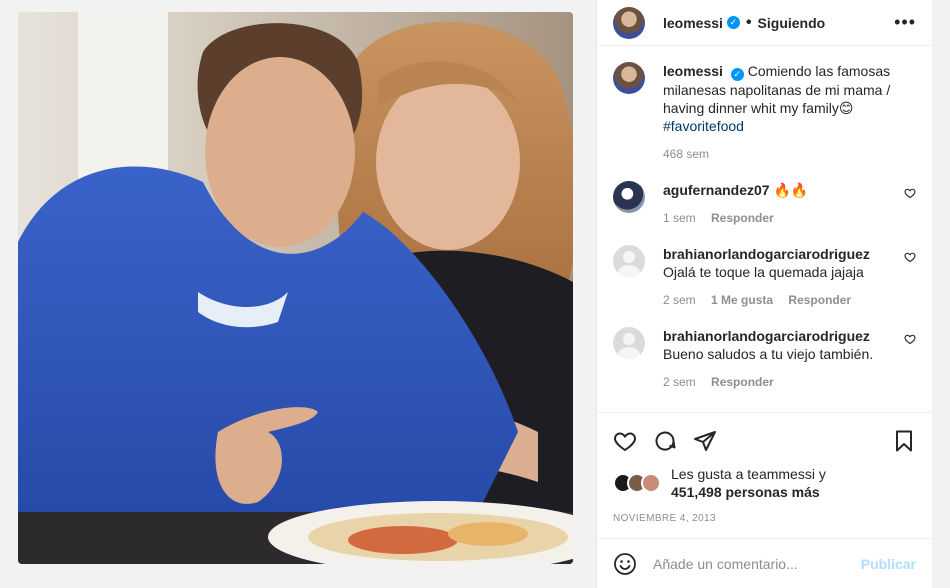 The width and height of the screenshot is (950, 588). I want to click on more-icon: •••, so click(905, 22).